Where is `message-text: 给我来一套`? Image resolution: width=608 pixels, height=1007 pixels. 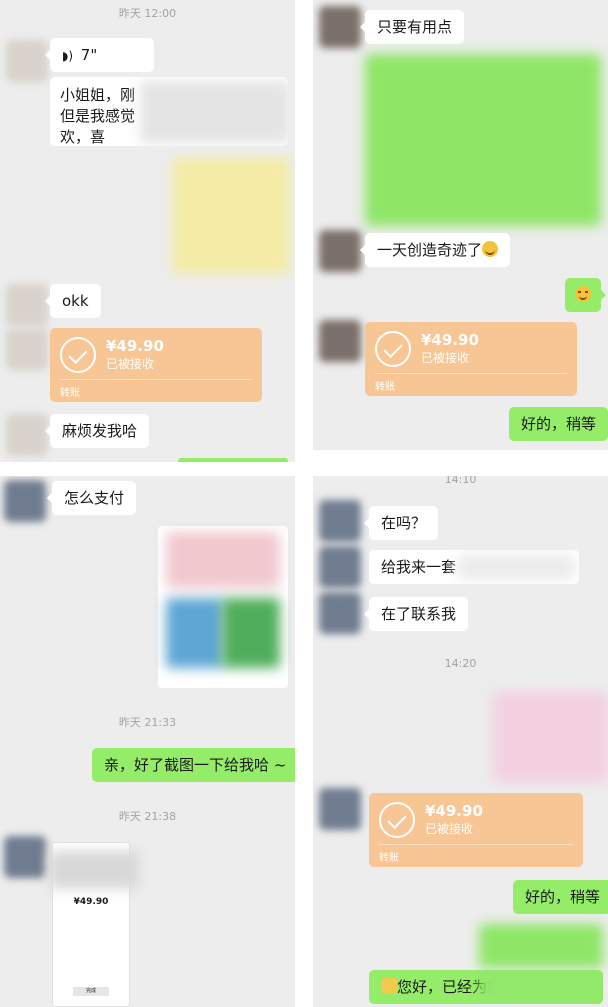
message-text: 给我来一套 is located at coordinates (419, 567).